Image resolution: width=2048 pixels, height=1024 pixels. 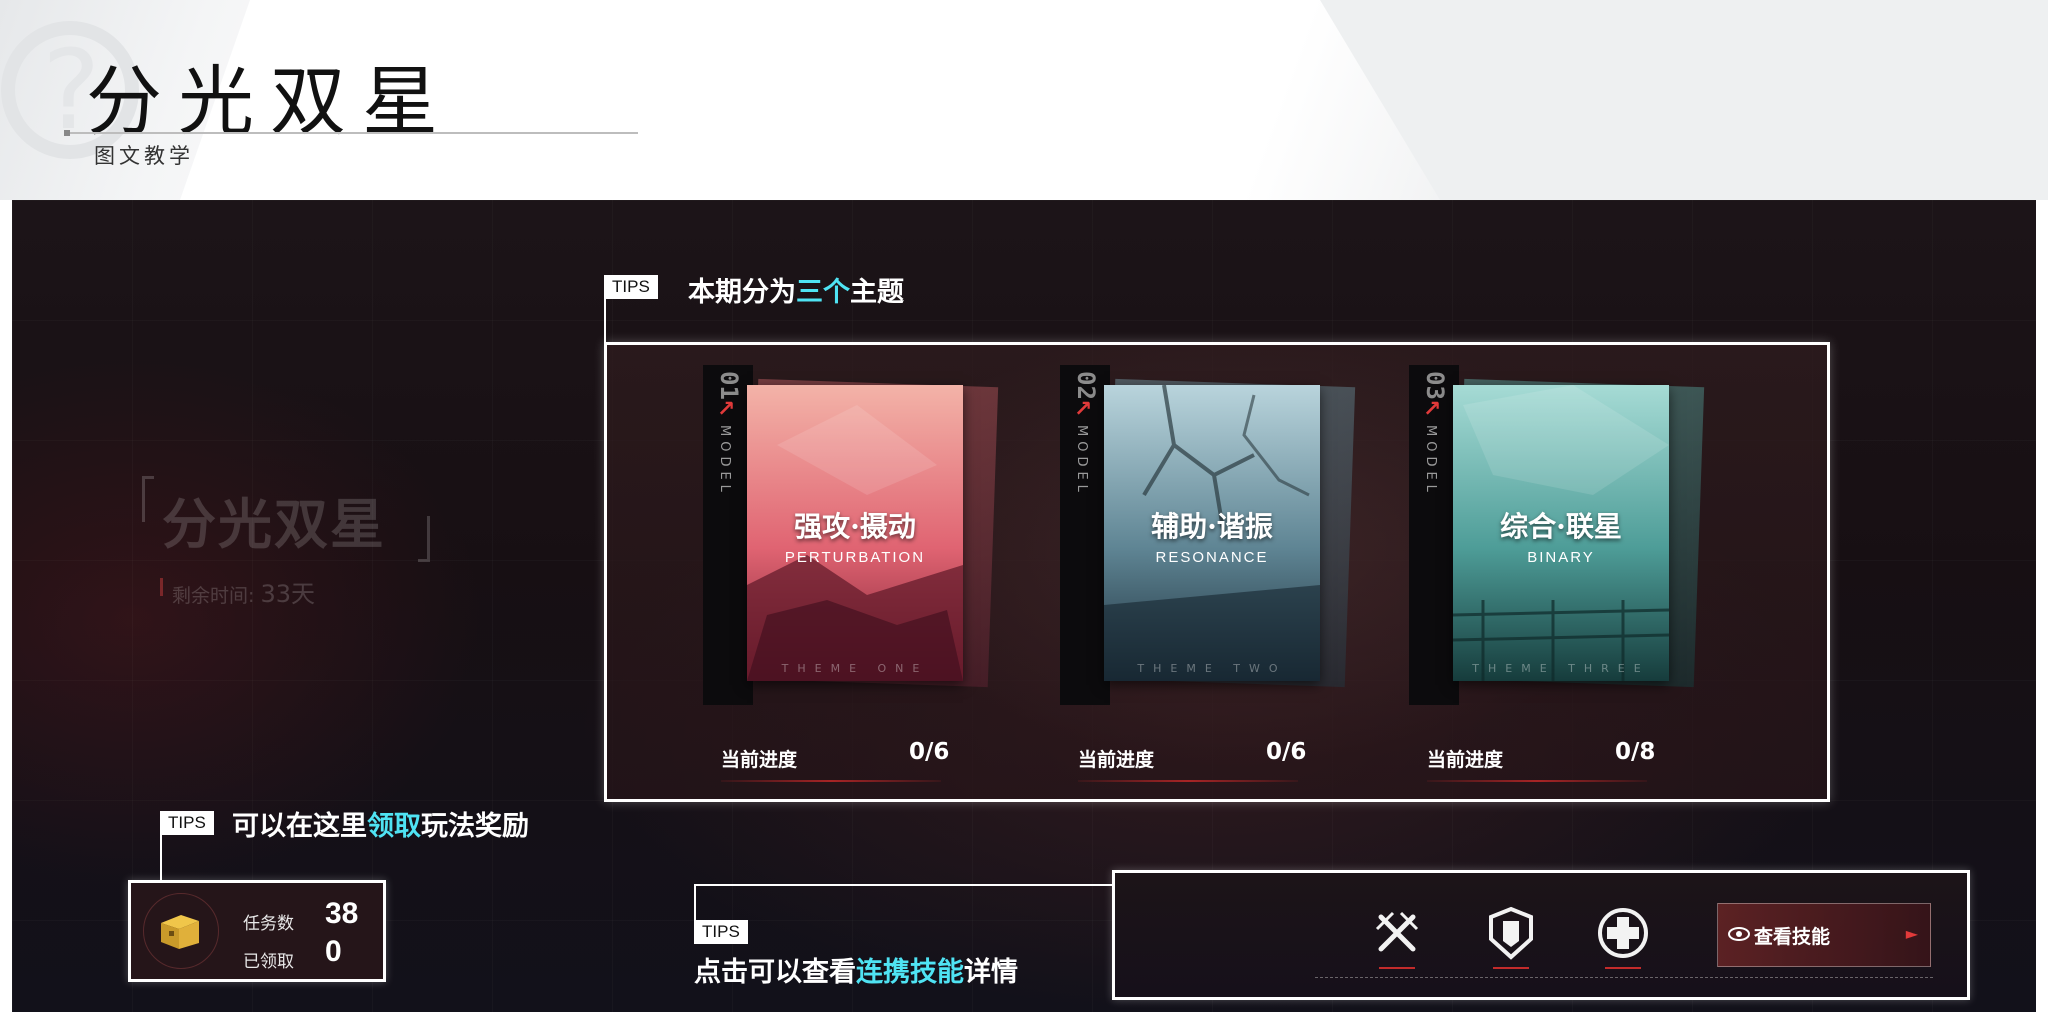 What do you see at coordinates (1624, 977) in the screenshot?
I see `skill-divider` at bounding box center [1624, 977].